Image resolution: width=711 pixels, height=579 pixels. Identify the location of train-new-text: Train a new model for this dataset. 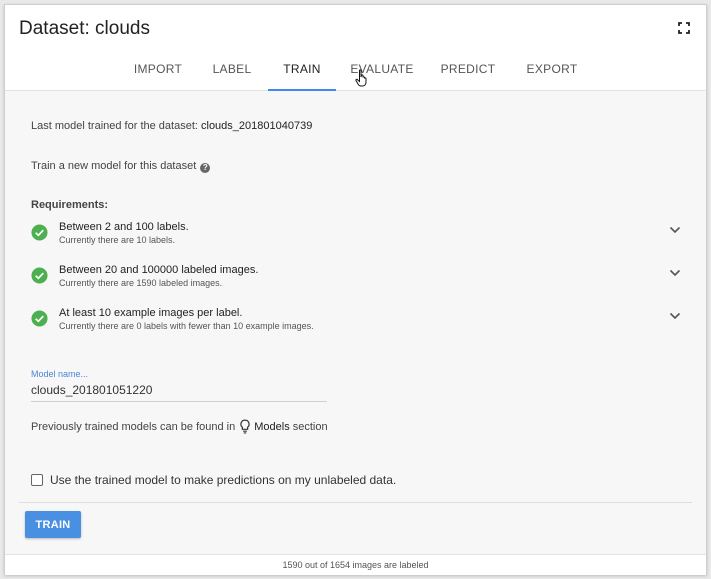
(114, 166).